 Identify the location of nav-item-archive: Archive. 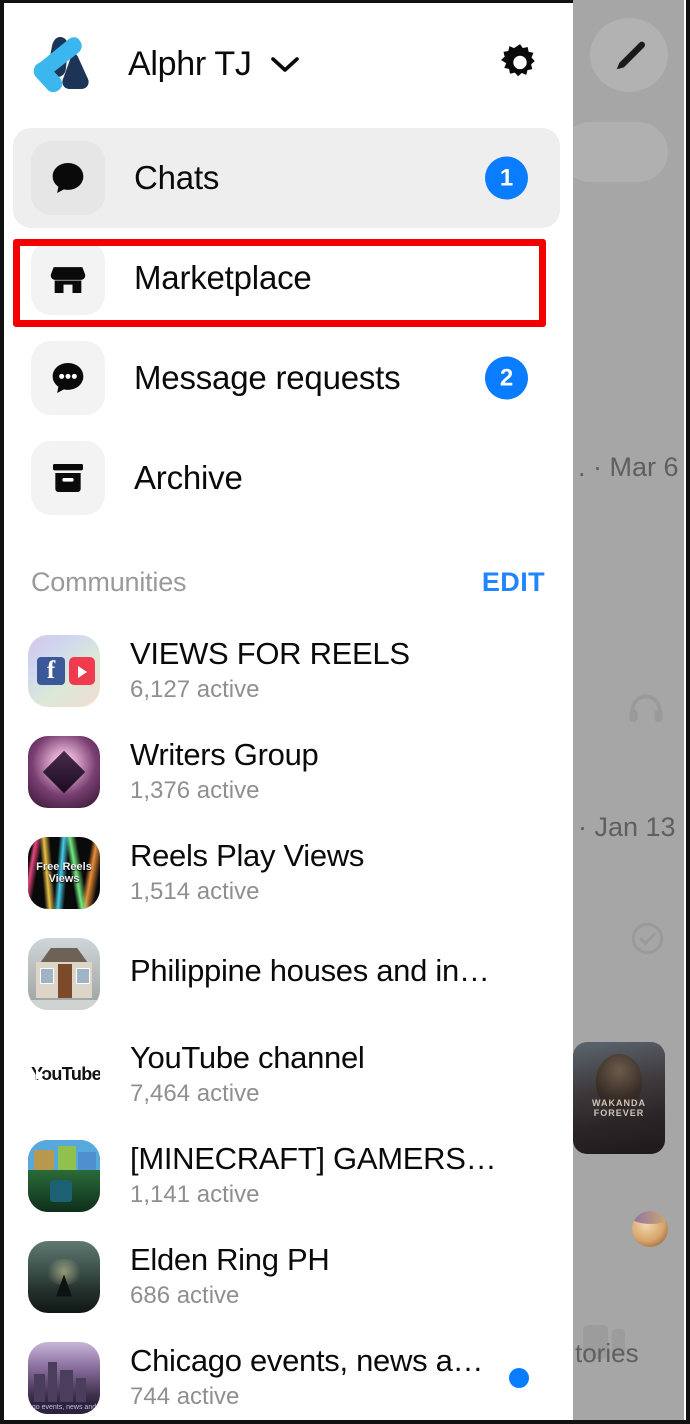
(286, 478).